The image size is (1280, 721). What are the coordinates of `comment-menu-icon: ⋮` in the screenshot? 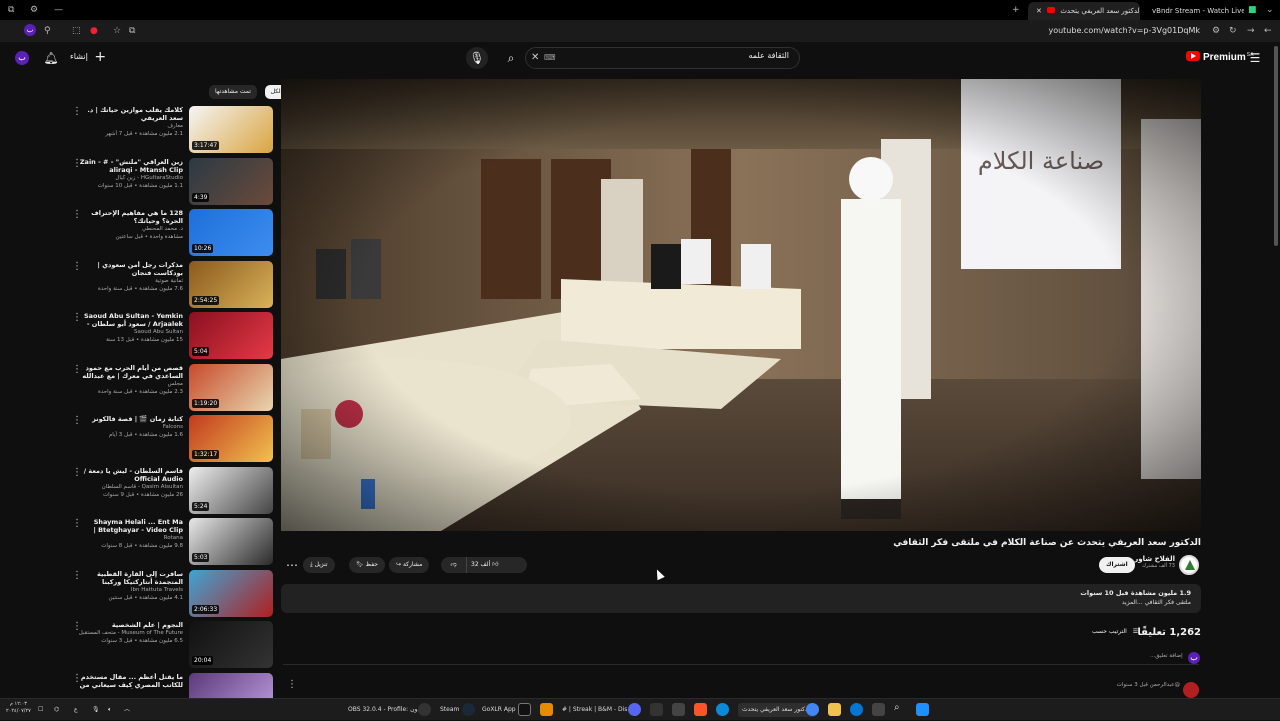 It's located at (292, 684).